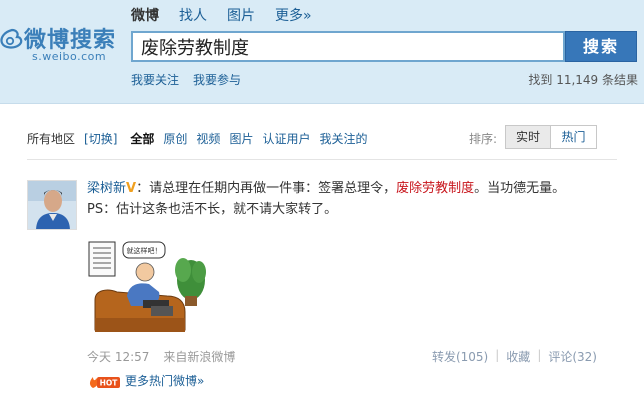  What do you see at coordinates (241, 138) in the screenshot?
I see `filter-images: 图片` at bounding box center [241, 138].